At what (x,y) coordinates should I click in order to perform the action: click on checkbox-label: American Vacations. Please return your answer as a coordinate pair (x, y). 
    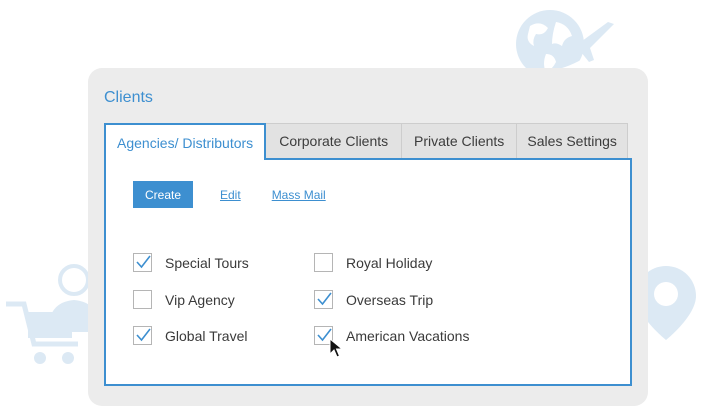
    Looking at the image, I should click on (408, 335).